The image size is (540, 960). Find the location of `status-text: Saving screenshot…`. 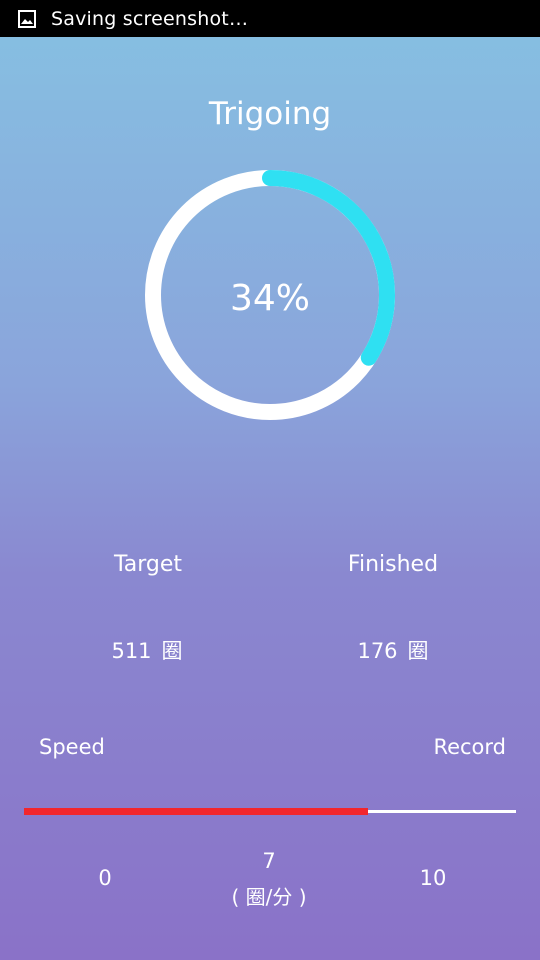

status-text: Saving screenshot… is located at coordinates (150, 18).